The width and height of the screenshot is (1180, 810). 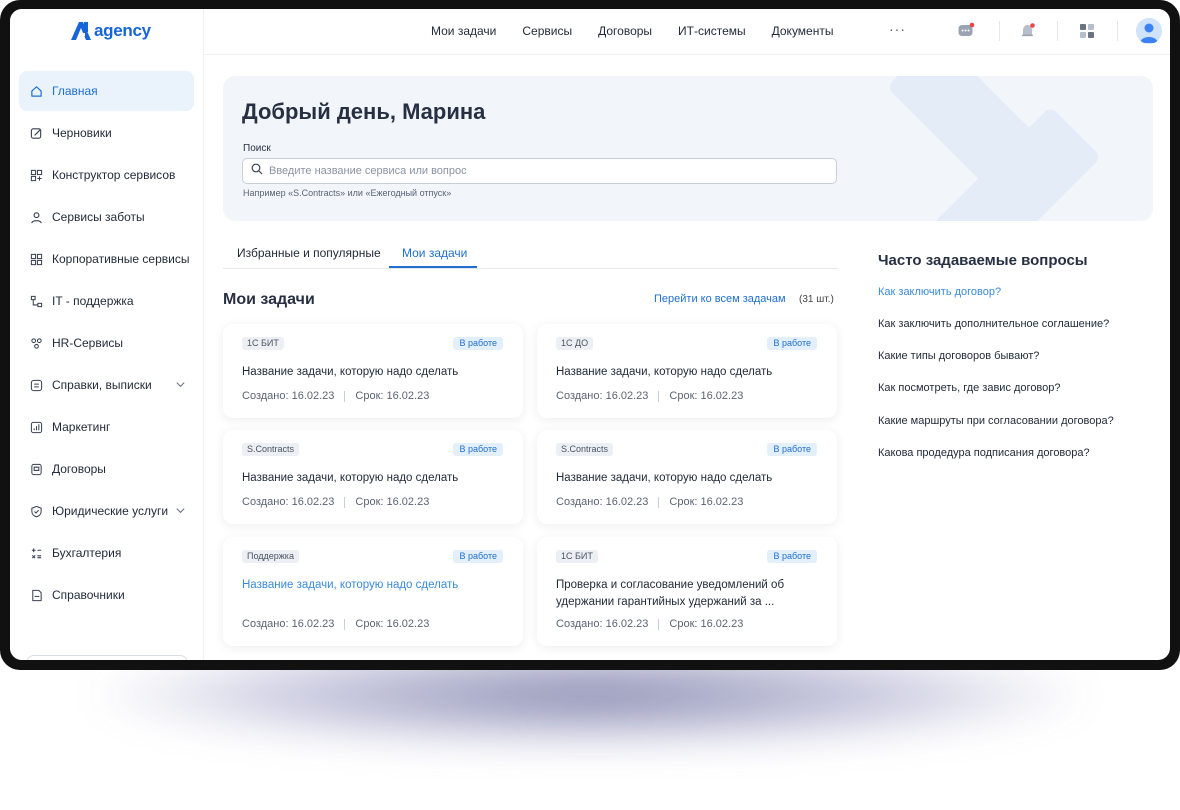 I want to click on logo-mark-icon, so click(x=81, y=31).